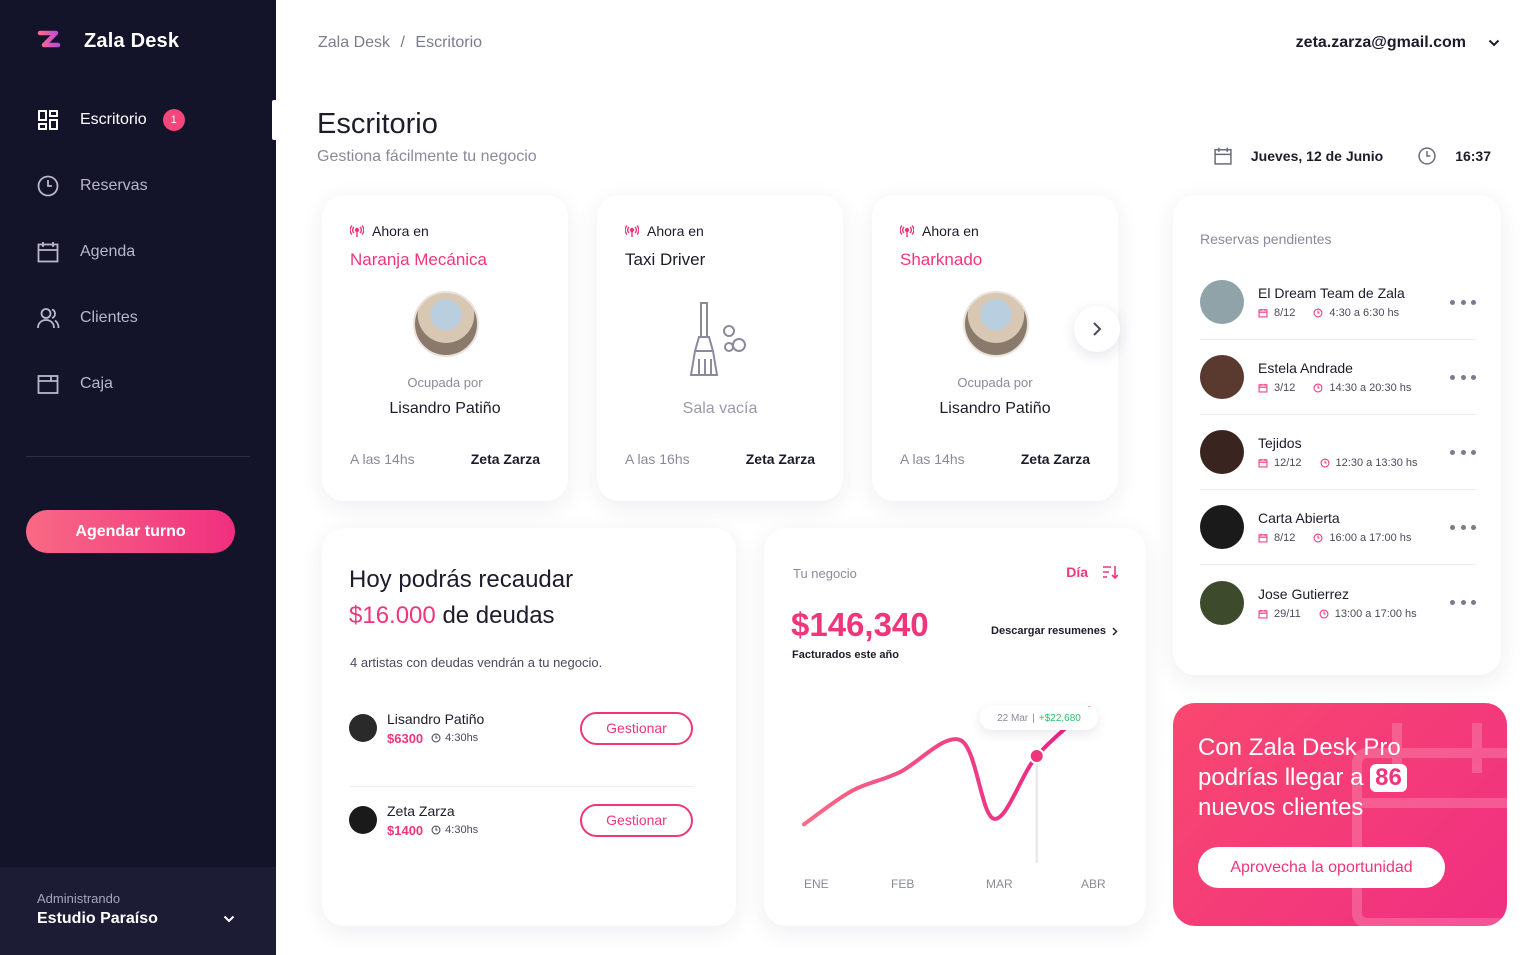 The height and width of the screenshot is (955, 1528). What do you see at coordinates (354, 42) in the screenshot?
I see `breadcrumb-root: Zala Desk` at bounding box center [354, 42].